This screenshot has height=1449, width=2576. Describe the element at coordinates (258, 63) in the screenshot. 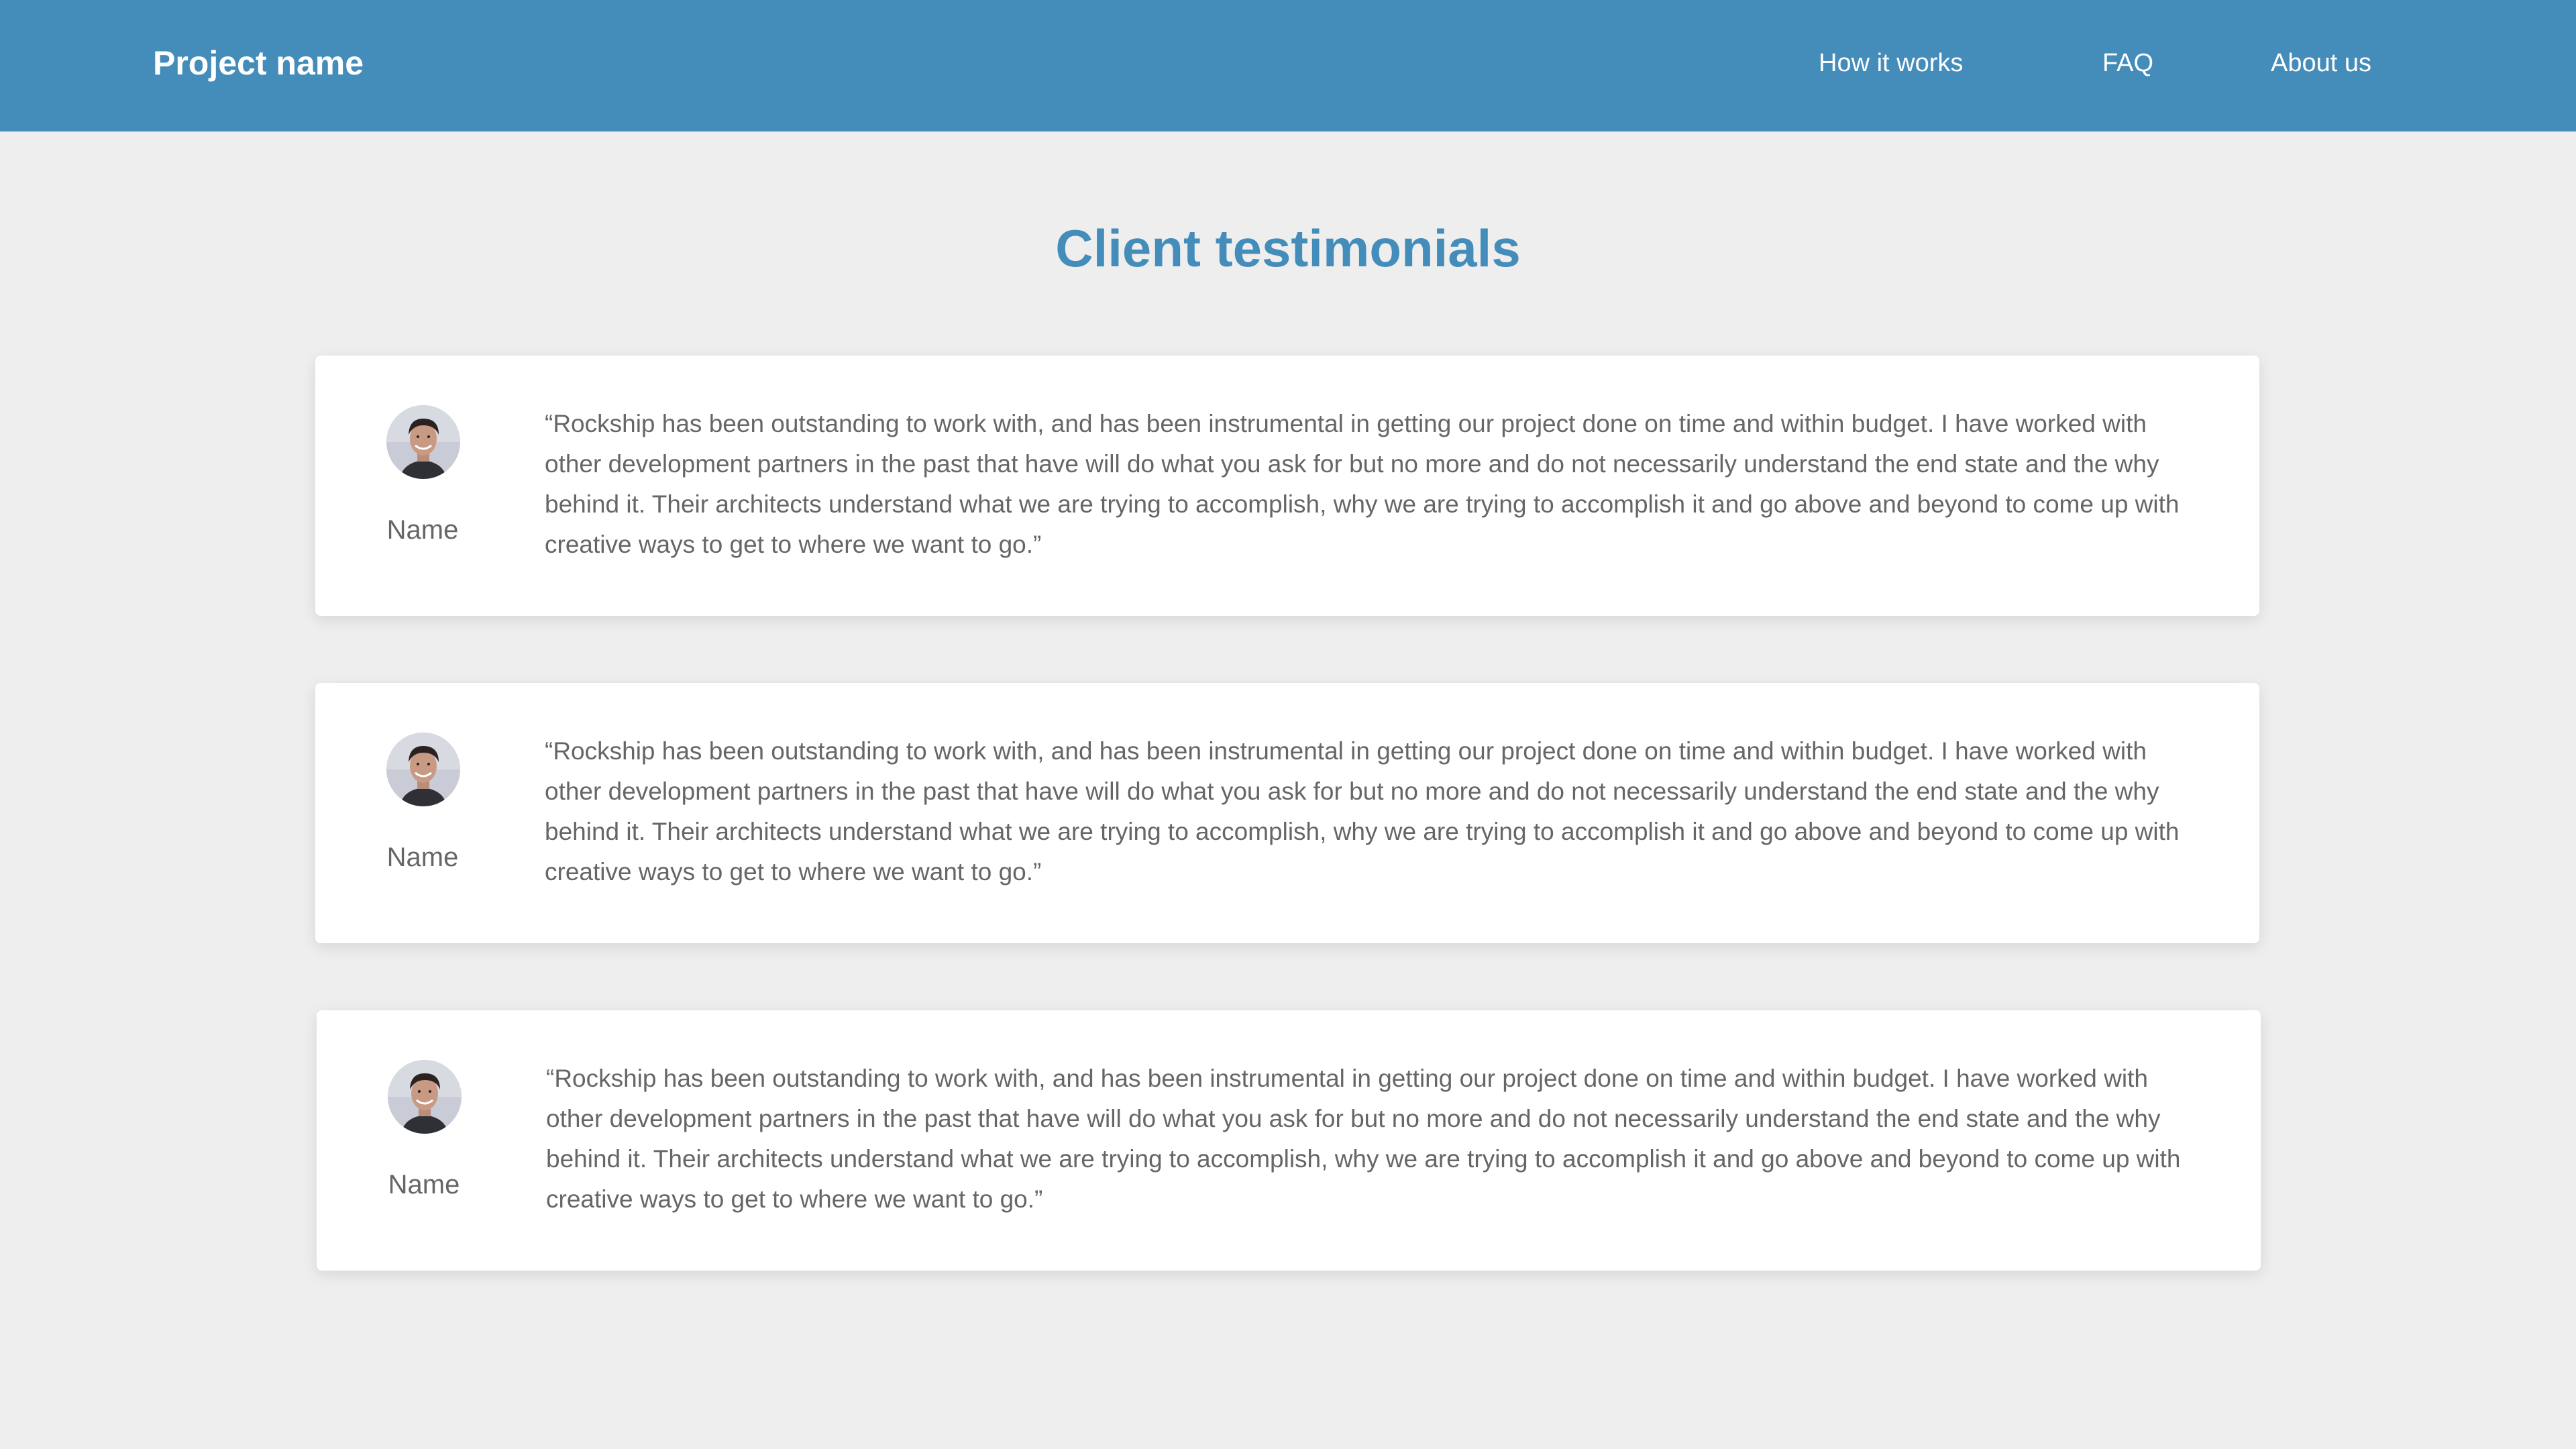

I see `brand-logo-text: Project name` at that location.